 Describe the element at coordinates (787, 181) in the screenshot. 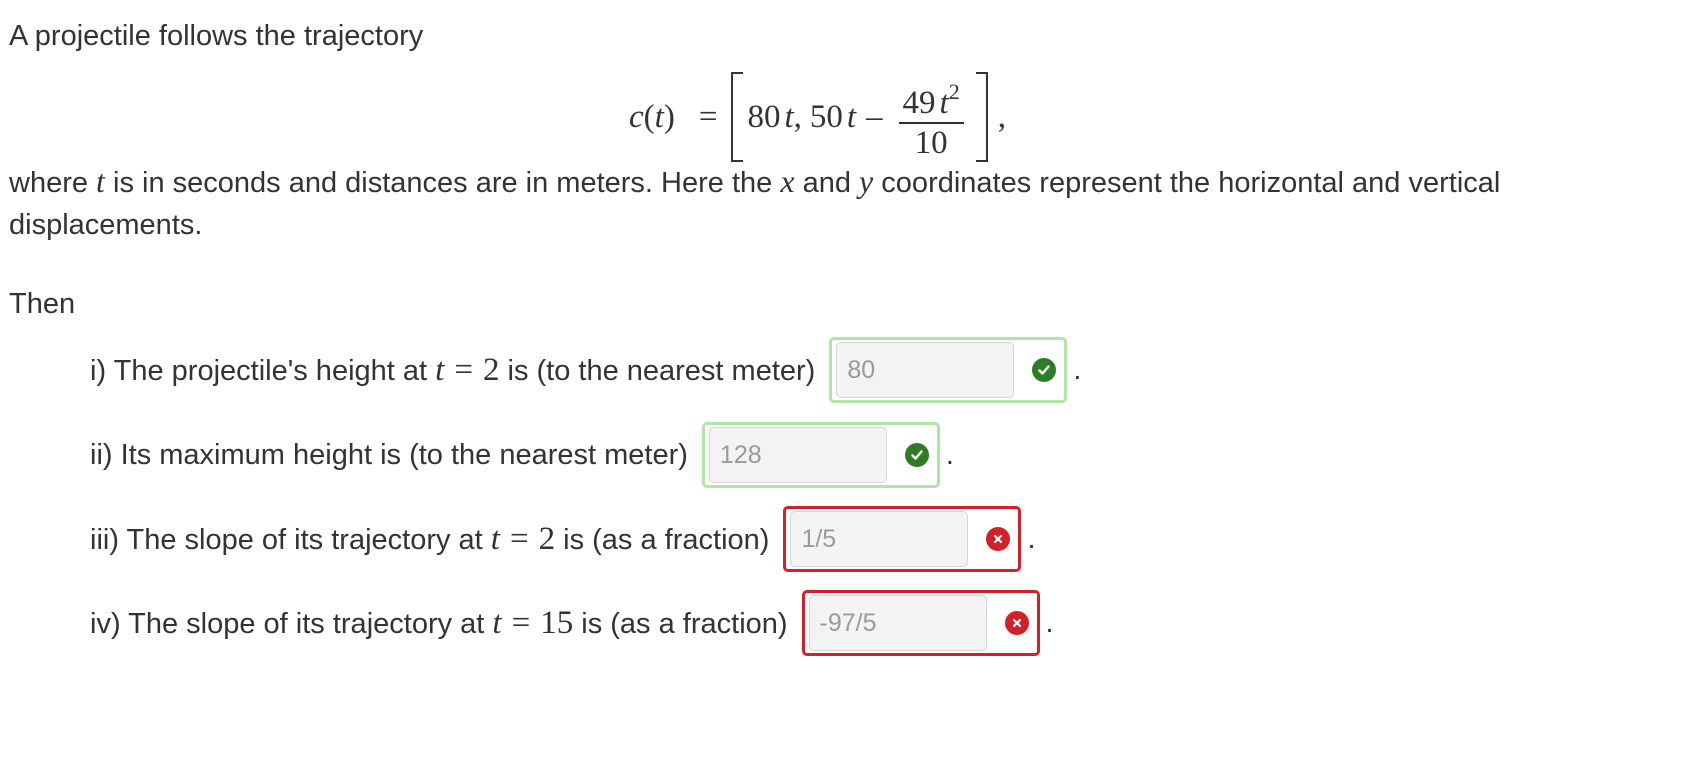

I see `desc-var-x: x` at that location.